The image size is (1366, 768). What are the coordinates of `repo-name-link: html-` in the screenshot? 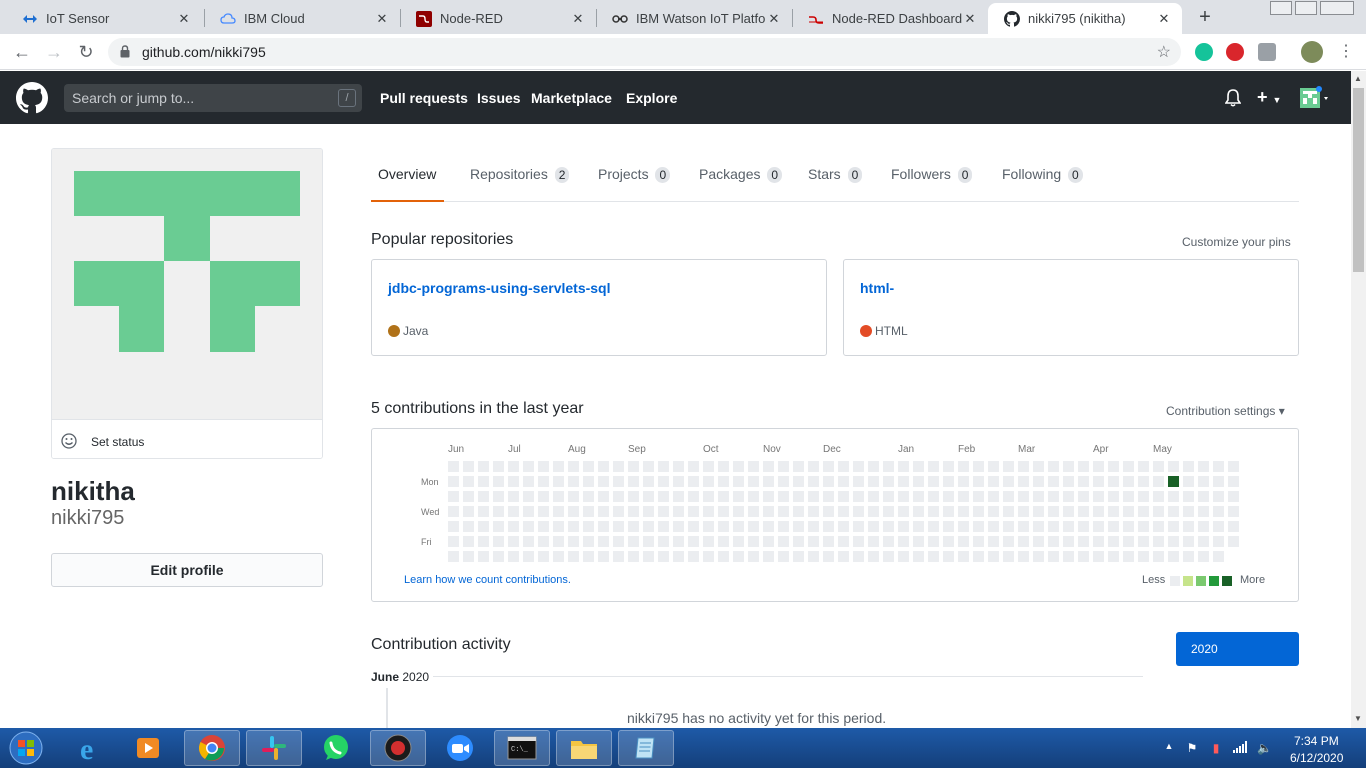 It's located at (877, 288).